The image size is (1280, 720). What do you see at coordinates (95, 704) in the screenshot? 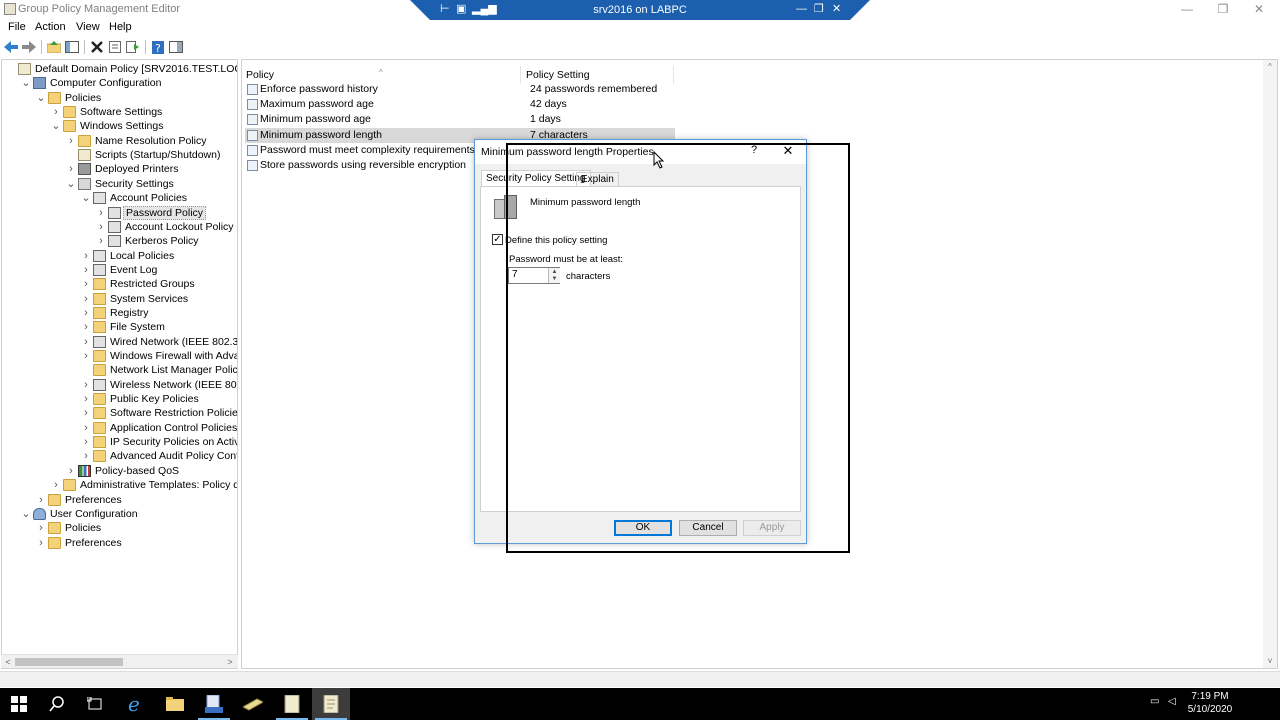
I see `task-view-icon` at bounding box center [95, 704].